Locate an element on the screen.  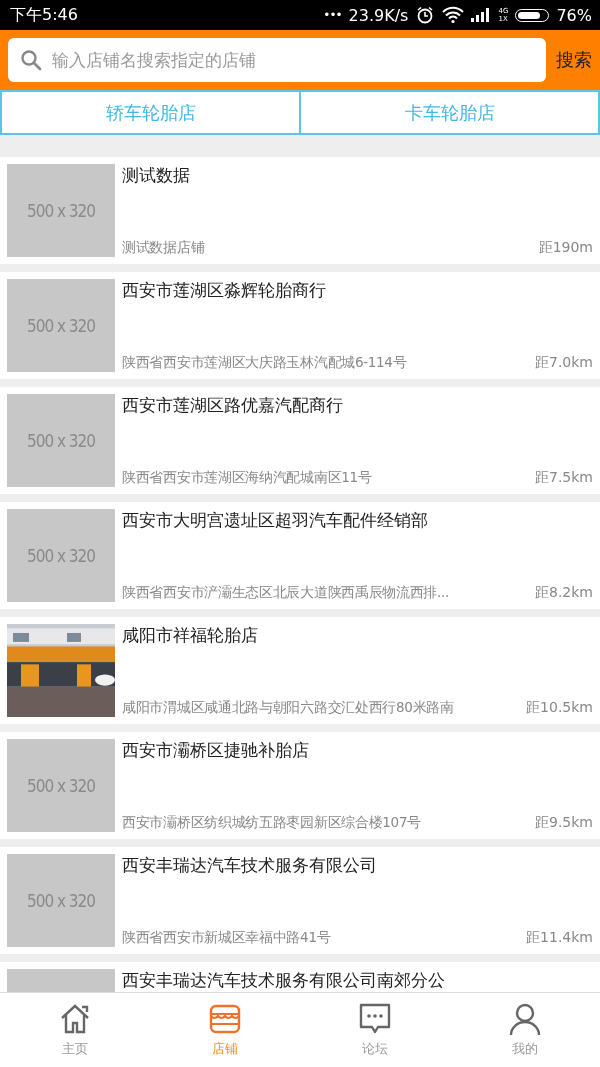
shop-name: 西安市大明宫遗址区超羽汽车配件经销部 is located at coordinates (275, 520).